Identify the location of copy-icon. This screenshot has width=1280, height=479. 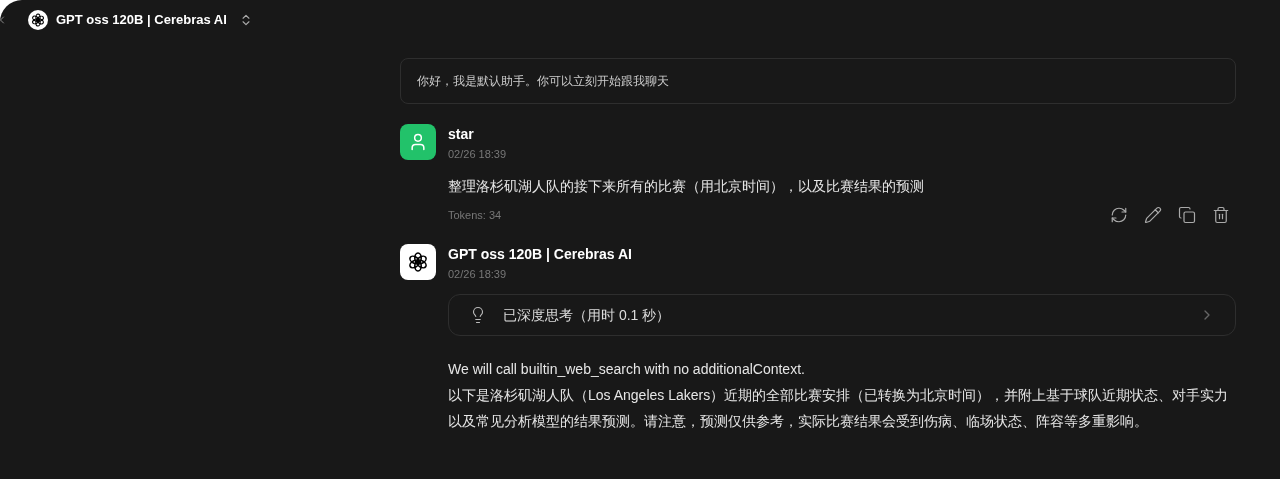
(1187, 215).